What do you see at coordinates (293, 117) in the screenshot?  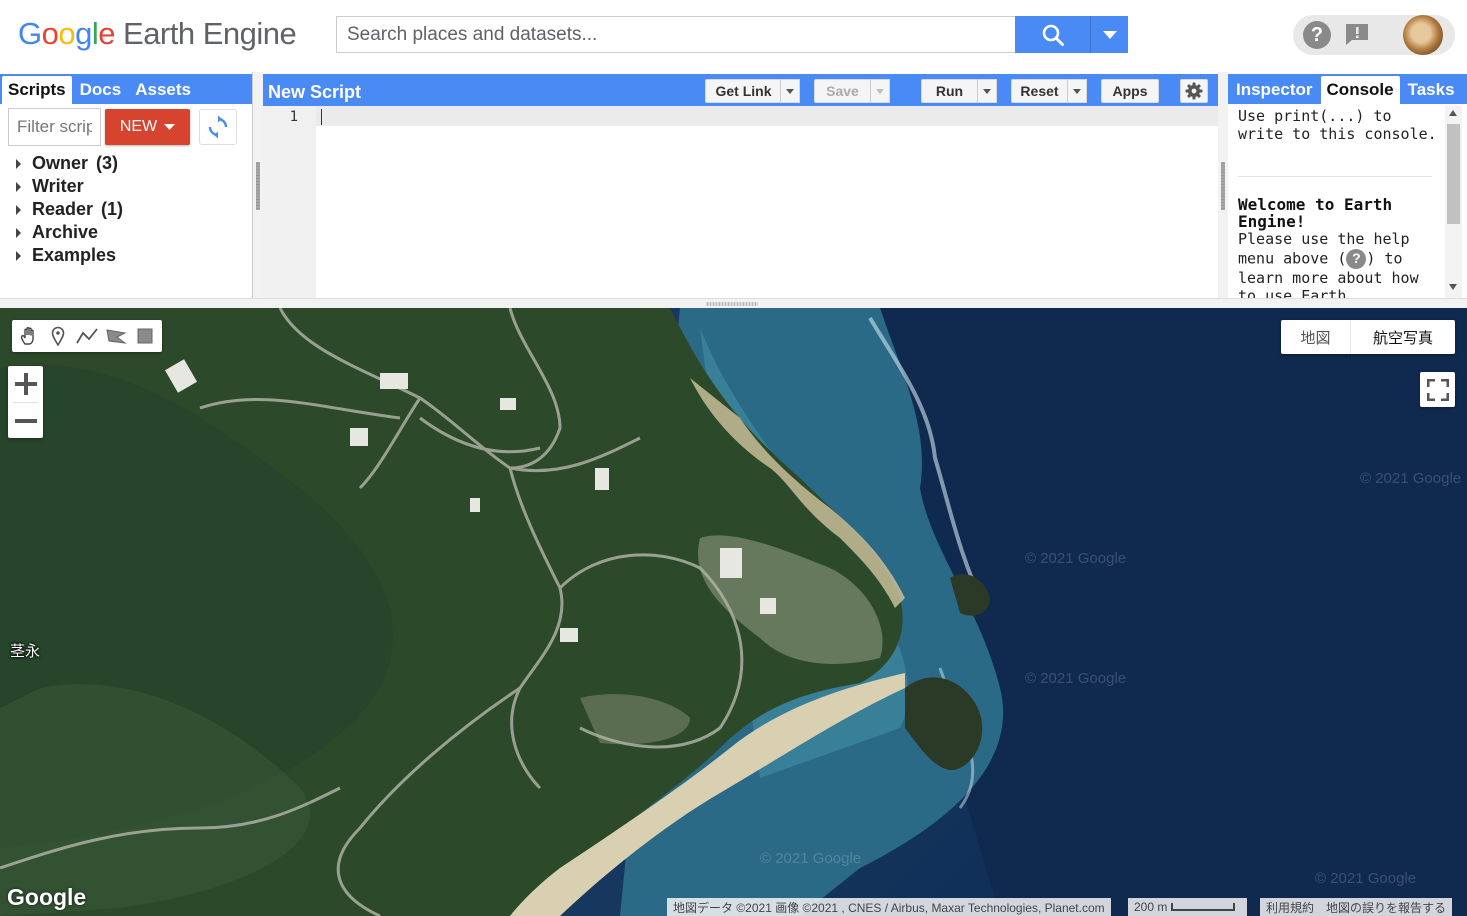 I see `line-number: 1` at bounding box center [293, 117].